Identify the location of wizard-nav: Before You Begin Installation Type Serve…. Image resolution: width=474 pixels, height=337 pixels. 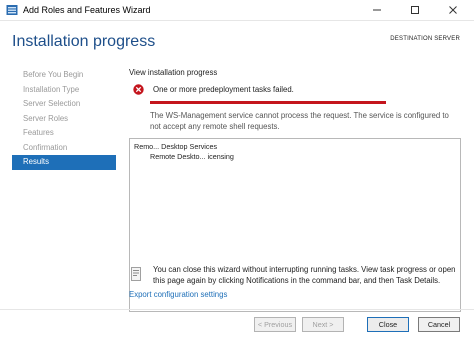
(64, 119).